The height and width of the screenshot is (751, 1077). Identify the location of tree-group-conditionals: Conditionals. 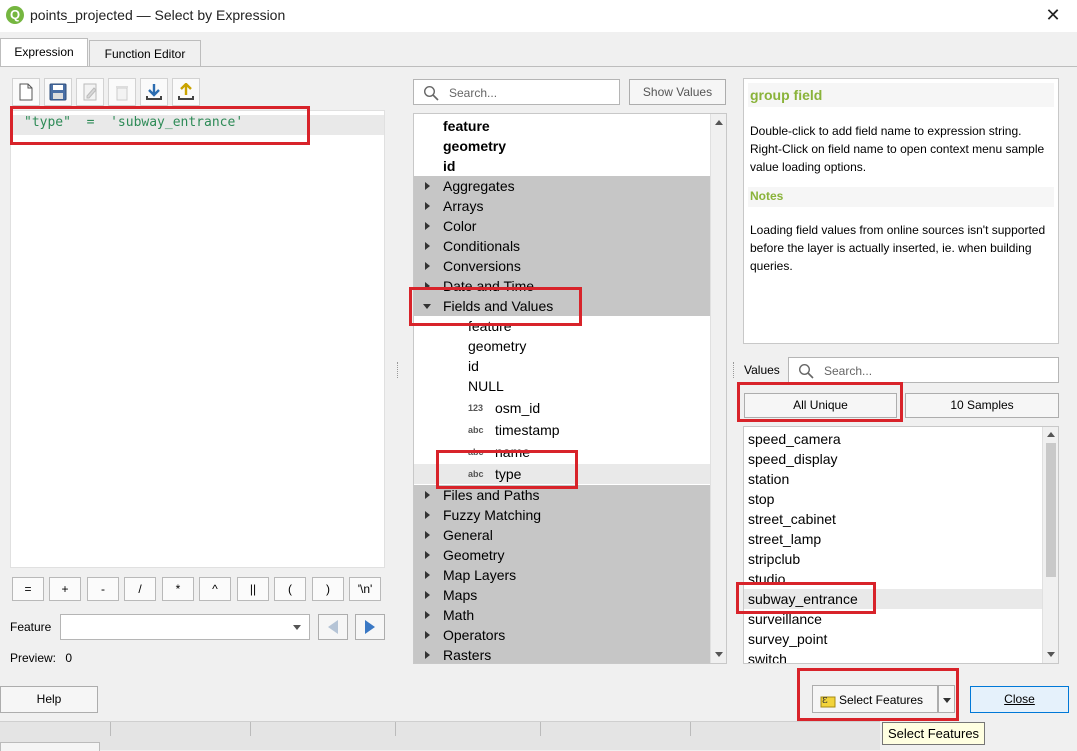
(562, 246).